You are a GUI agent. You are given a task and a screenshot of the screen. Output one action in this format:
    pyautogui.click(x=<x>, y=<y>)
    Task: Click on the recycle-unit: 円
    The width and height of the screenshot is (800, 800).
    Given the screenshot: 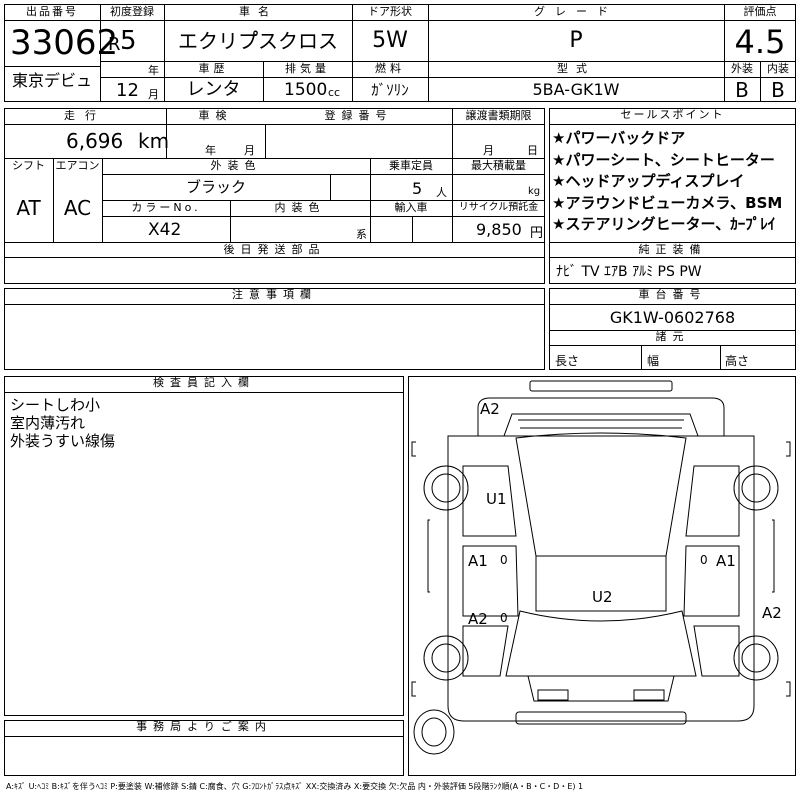 What is the action you would take?
    pyautogui.click(x=537, y=233)
    